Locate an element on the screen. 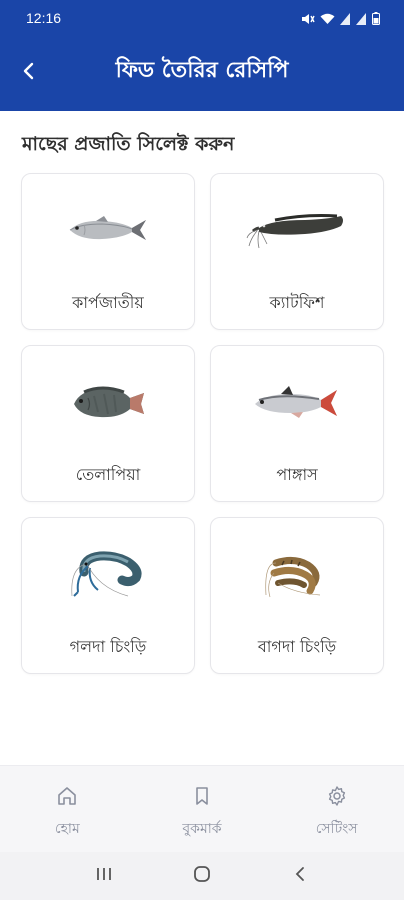  species-card-bagda: বাগদা চিংড়ি is located at coordinates (297, 595).